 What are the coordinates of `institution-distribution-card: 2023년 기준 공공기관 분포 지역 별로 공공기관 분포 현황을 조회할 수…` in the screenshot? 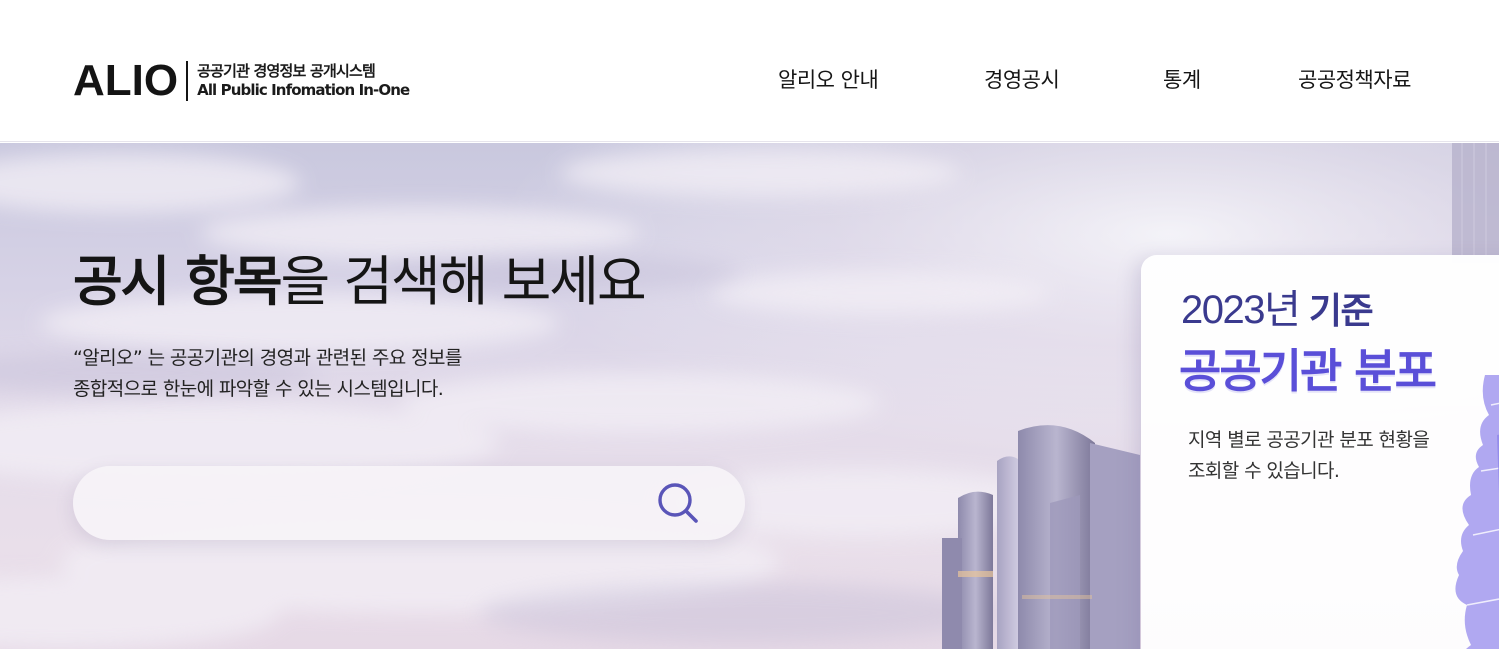 It's located at (1320, 452).